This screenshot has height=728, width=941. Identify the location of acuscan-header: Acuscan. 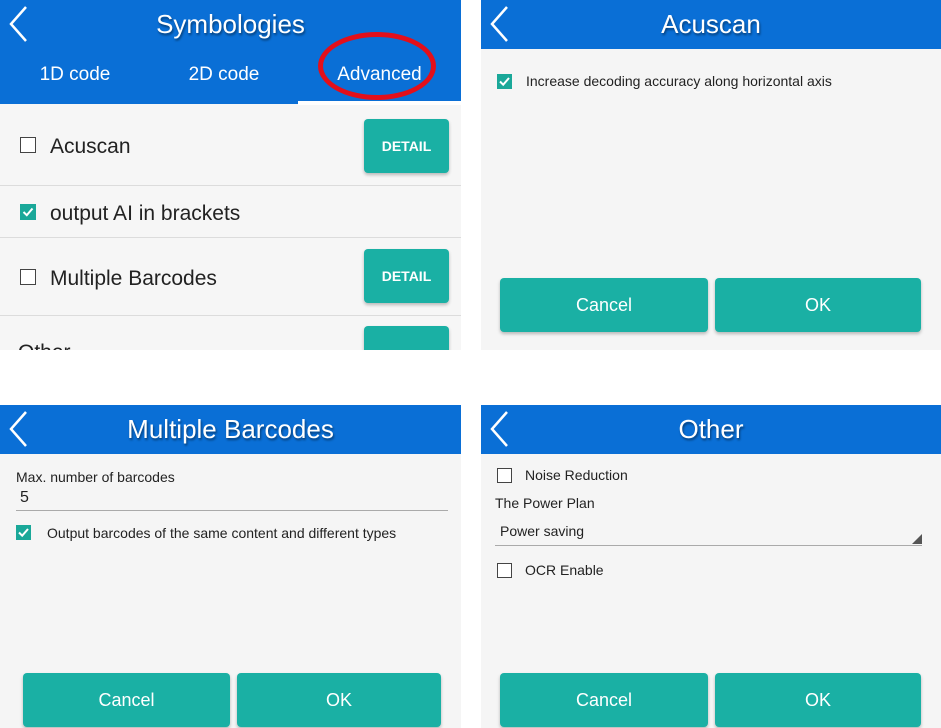
(711, 24).